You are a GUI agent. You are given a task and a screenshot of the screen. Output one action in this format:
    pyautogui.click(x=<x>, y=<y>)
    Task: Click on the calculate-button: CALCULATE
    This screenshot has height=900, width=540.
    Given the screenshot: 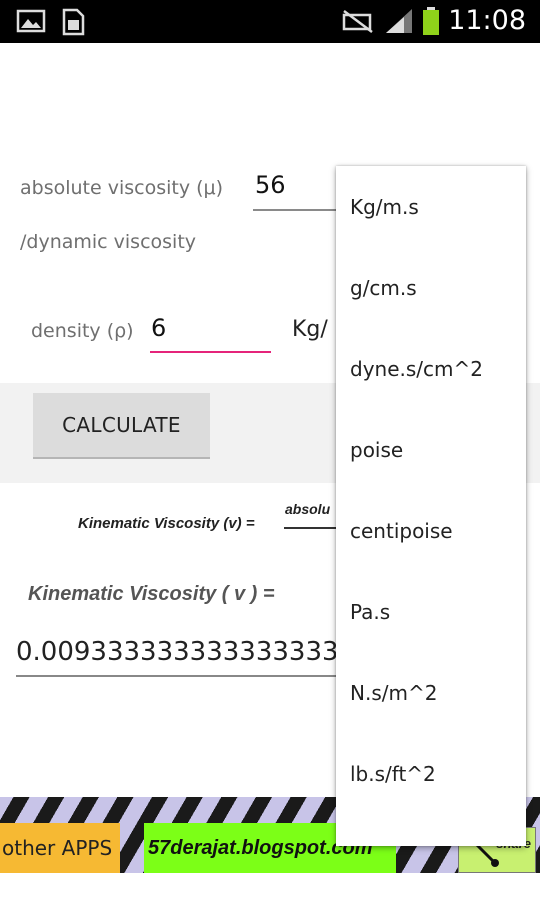 What is the action you would take?
    pyautogui.click(x=121, y=426)
    